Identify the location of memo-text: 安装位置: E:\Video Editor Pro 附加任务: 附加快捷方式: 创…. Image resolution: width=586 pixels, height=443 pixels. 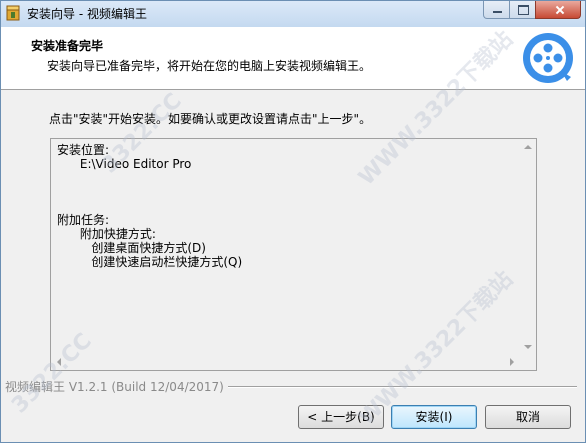
(149, 206).